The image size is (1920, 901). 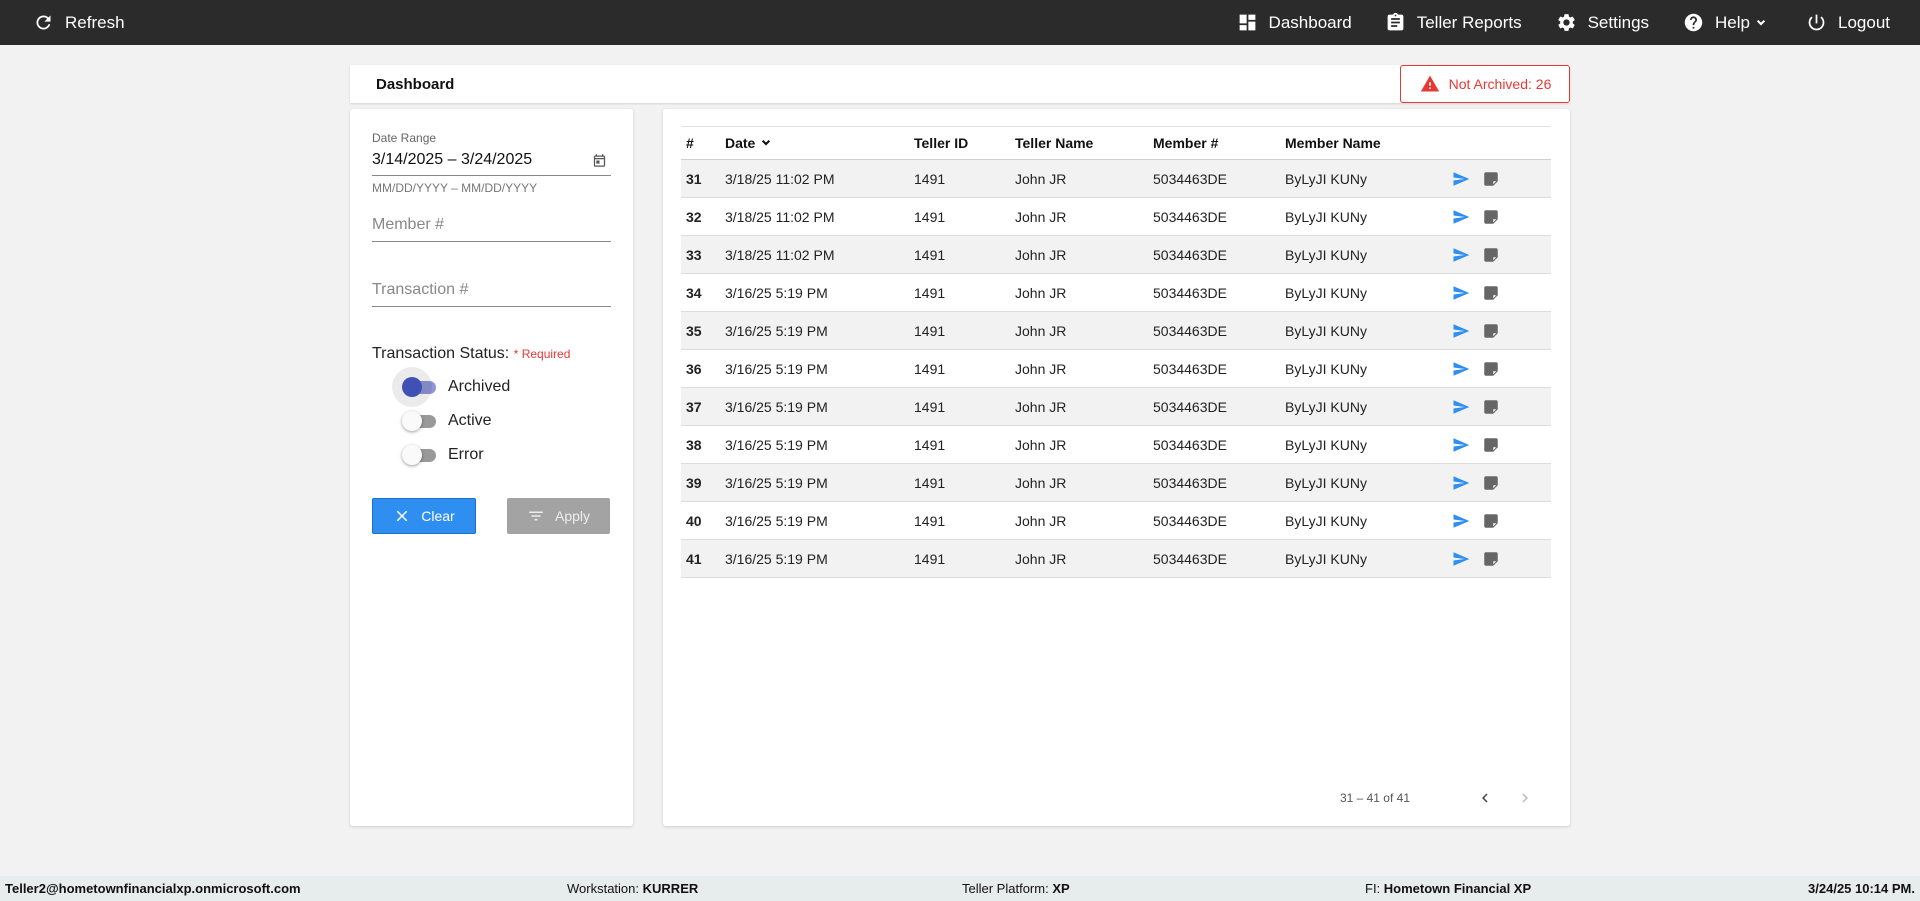 What do you see at coordinates (79, 22) in the screenshot?
I see `refresh-button: Refresh` at bounding box center [79, 22].